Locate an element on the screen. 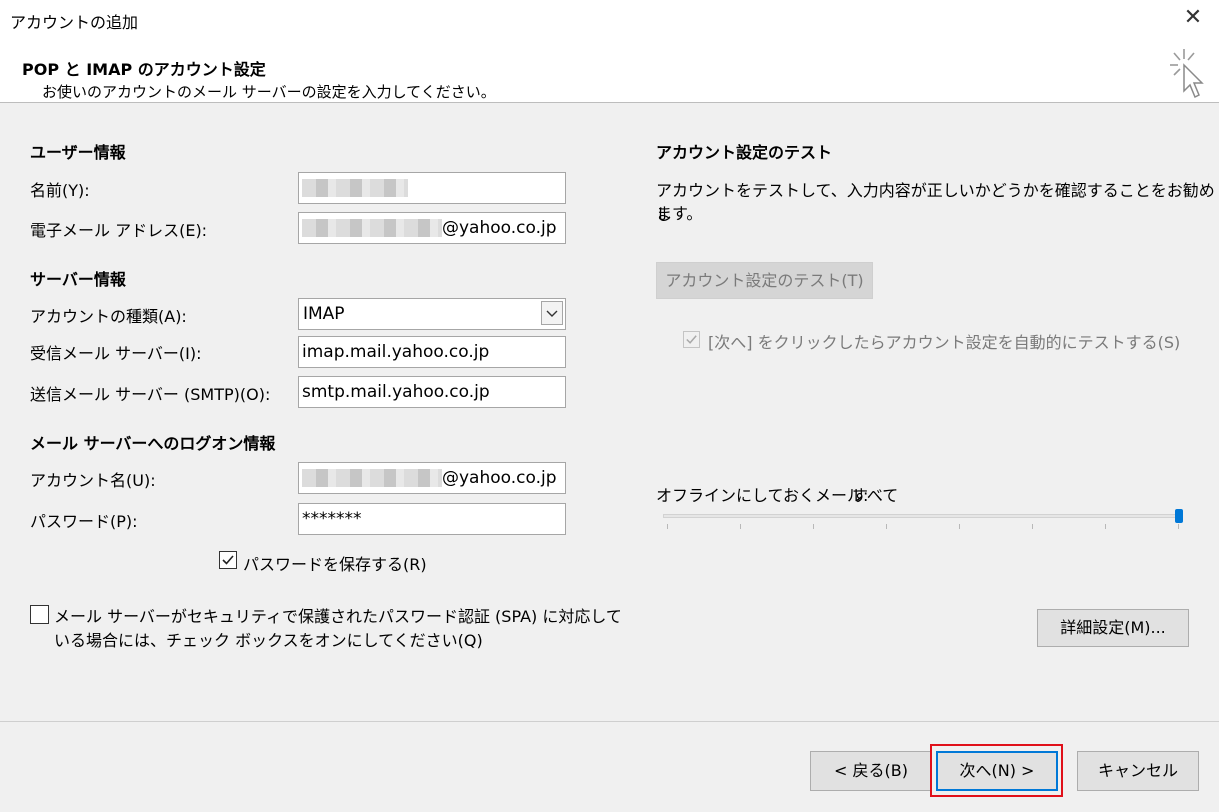  spa-checkbox is located at coordinates (39, 614).